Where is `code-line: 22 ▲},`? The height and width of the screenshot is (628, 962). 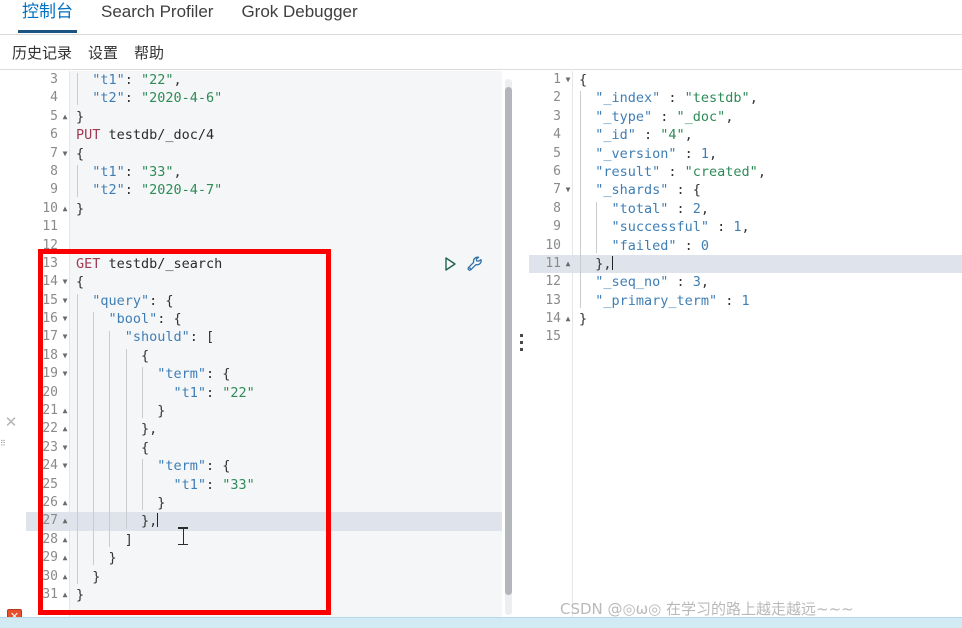 code-line: 22 ▲}, is located at coordinates (264, 429).